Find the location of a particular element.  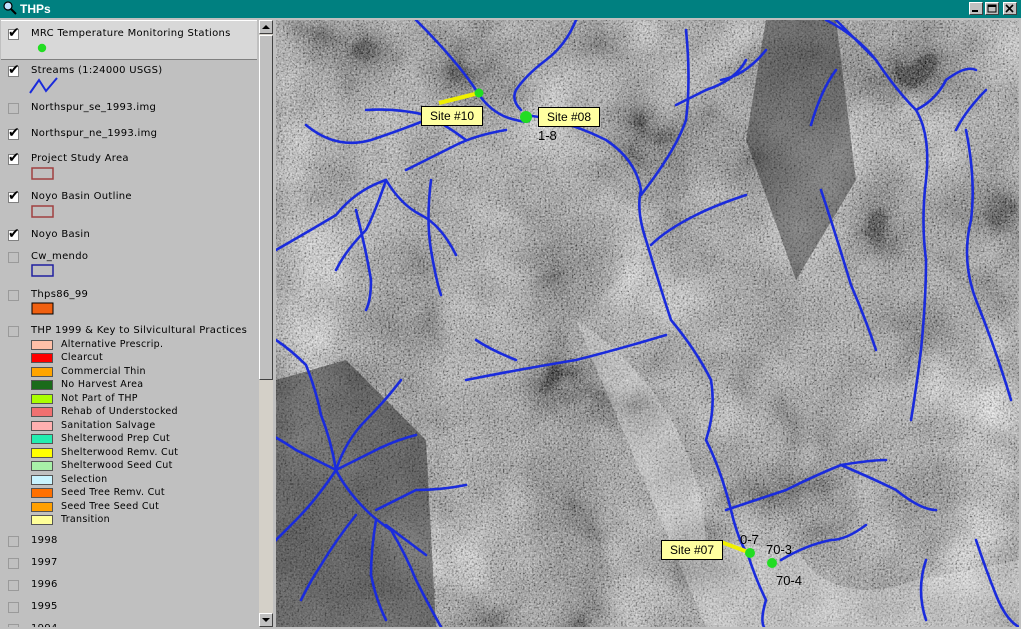

layer-thps86-99: Thps86_99 is located at coordinates (129, 302).